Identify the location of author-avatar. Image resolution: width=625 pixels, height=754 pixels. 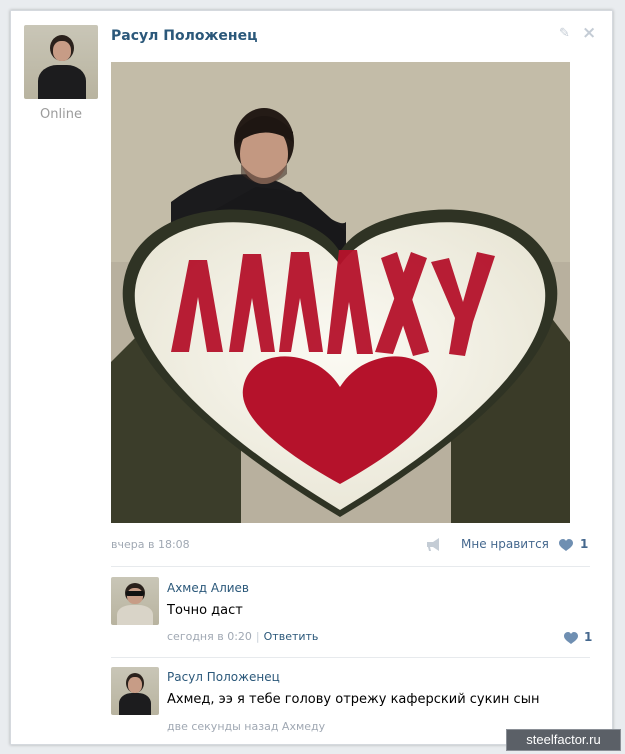
(61, 62).